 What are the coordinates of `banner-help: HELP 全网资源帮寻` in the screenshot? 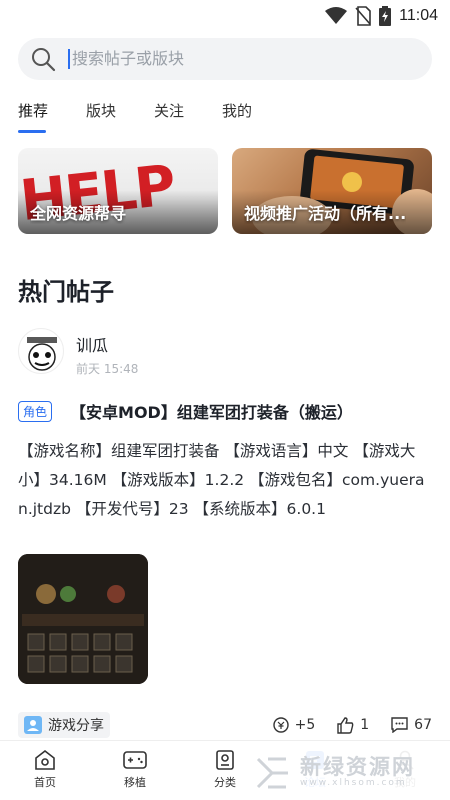 It's located at (118, 191).